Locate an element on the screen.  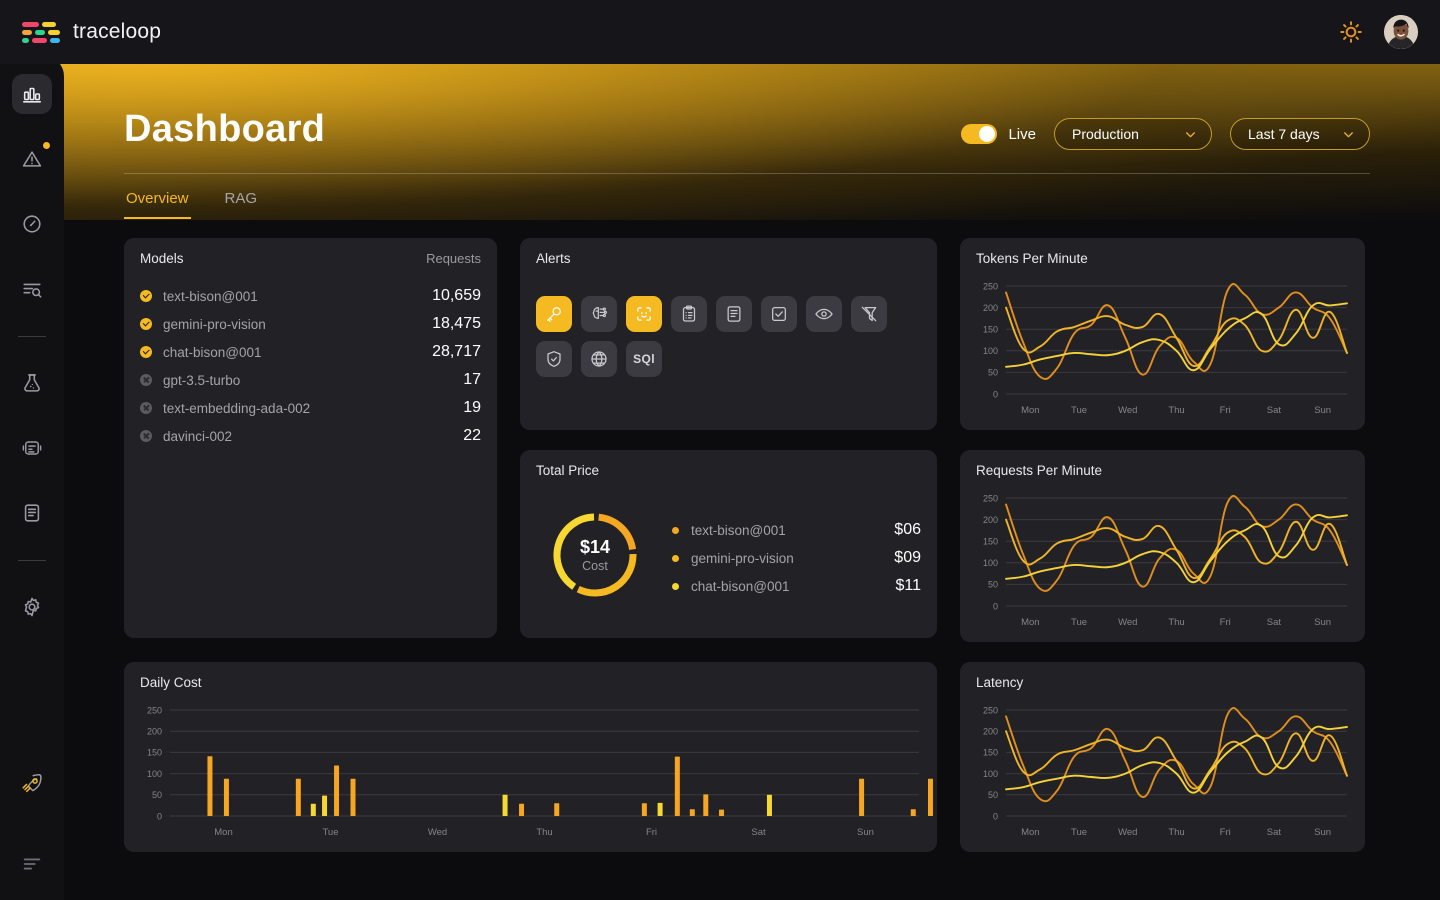
hallucination-alert is located at coordinates (599, 314).